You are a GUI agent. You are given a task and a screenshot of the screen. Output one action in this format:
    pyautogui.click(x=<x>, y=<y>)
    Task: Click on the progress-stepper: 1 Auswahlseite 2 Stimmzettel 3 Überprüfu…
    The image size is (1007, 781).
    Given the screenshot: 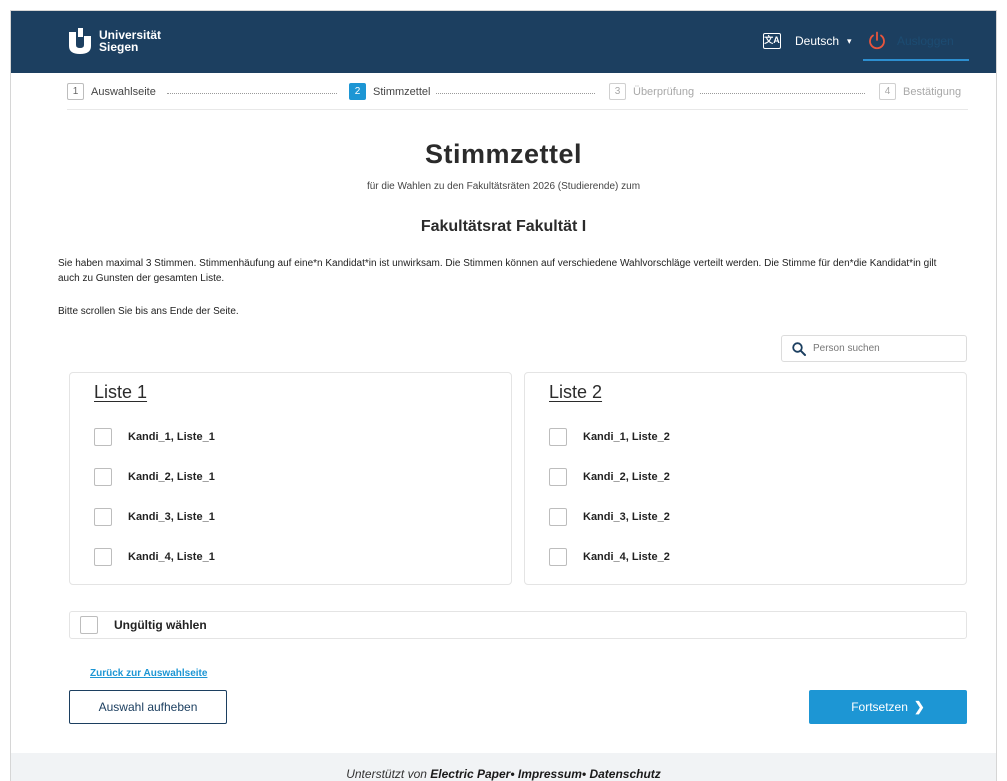 What is the action you would take?
    pyautogui.click(x=518, y=94)
    